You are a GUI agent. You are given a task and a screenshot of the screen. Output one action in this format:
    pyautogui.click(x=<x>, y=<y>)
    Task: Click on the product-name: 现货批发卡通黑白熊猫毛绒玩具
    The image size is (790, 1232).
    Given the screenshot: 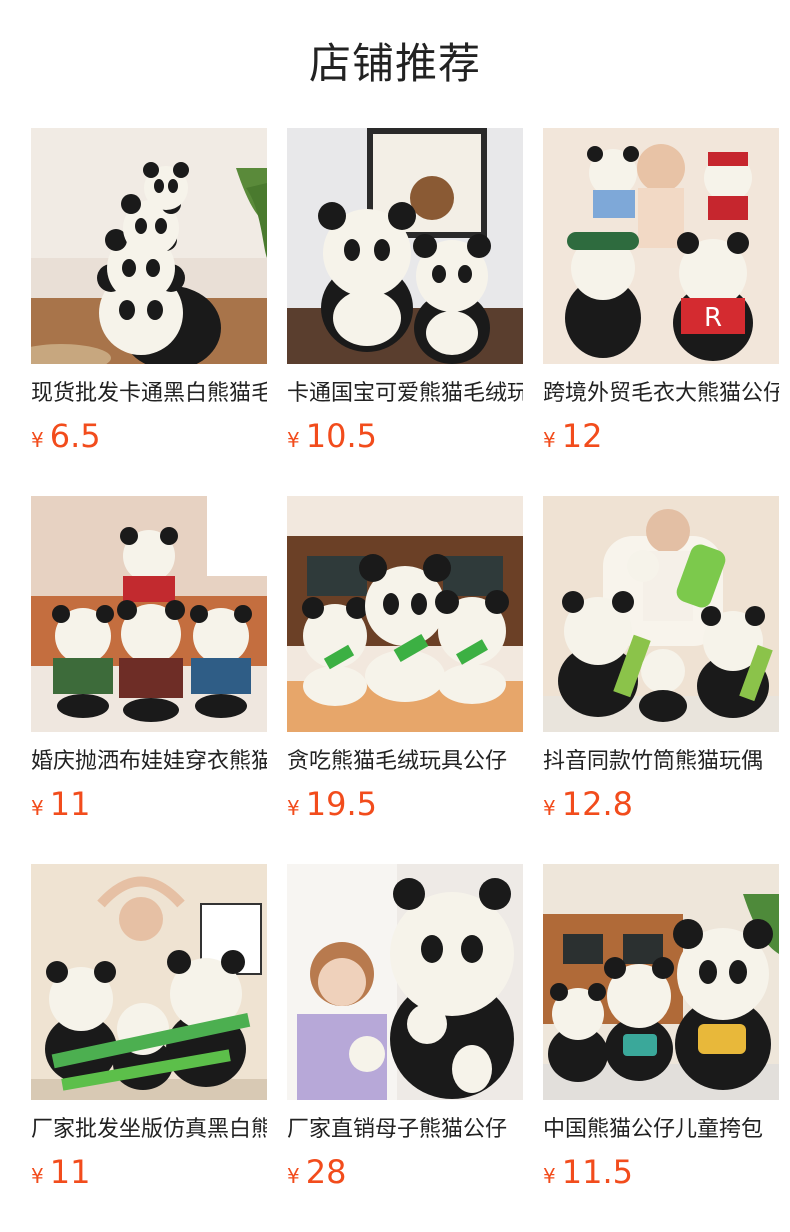 What is the action you would take?
    pyautogui.click(x=149, y=394)
    